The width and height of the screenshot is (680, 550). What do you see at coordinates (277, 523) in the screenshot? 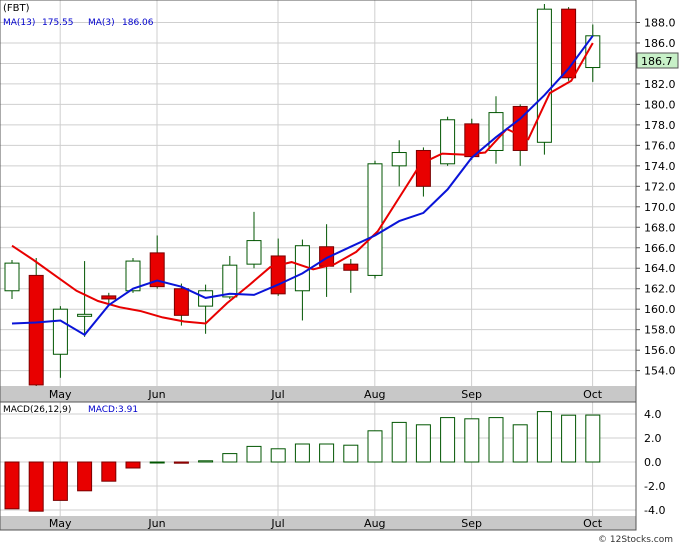
I see `macd-x-tick-label: Jul` at bounding box center [277, 523].